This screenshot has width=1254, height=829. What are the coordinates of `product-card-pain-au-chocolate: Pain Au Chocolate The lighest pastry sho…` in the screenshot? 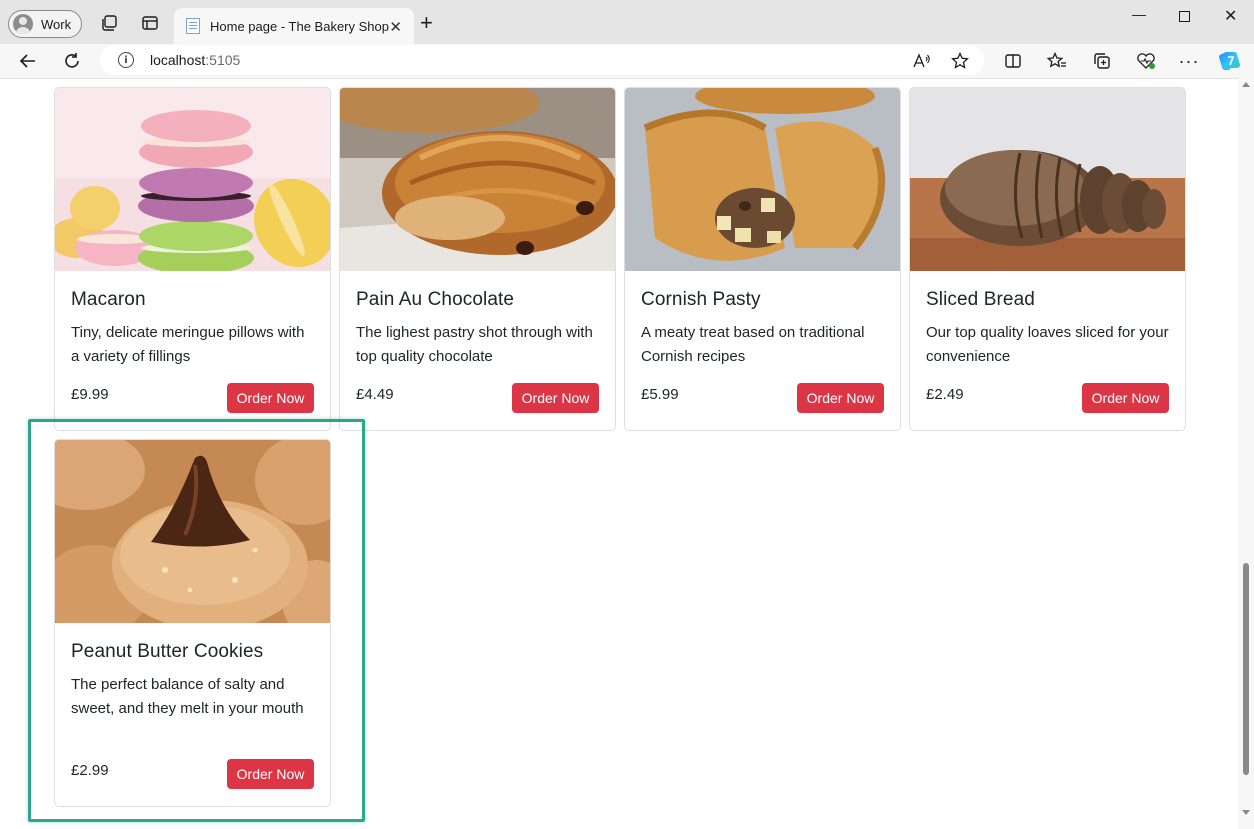 It's located at (477, 259).